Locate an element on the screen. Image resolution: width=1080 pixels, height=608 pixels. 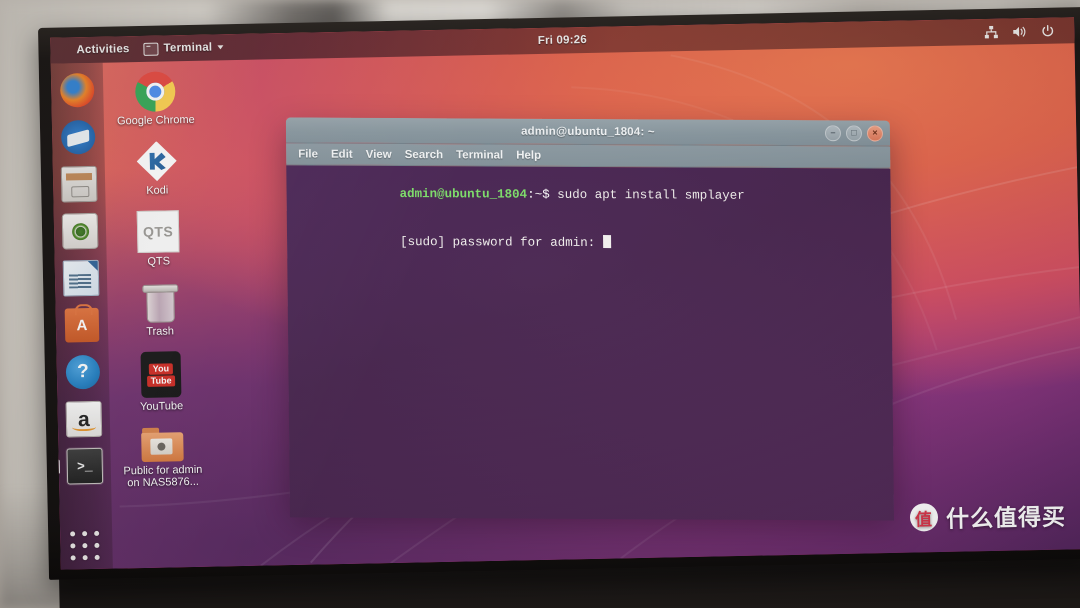
app-menu-label: Terminal is located at coordinates (188, 48).